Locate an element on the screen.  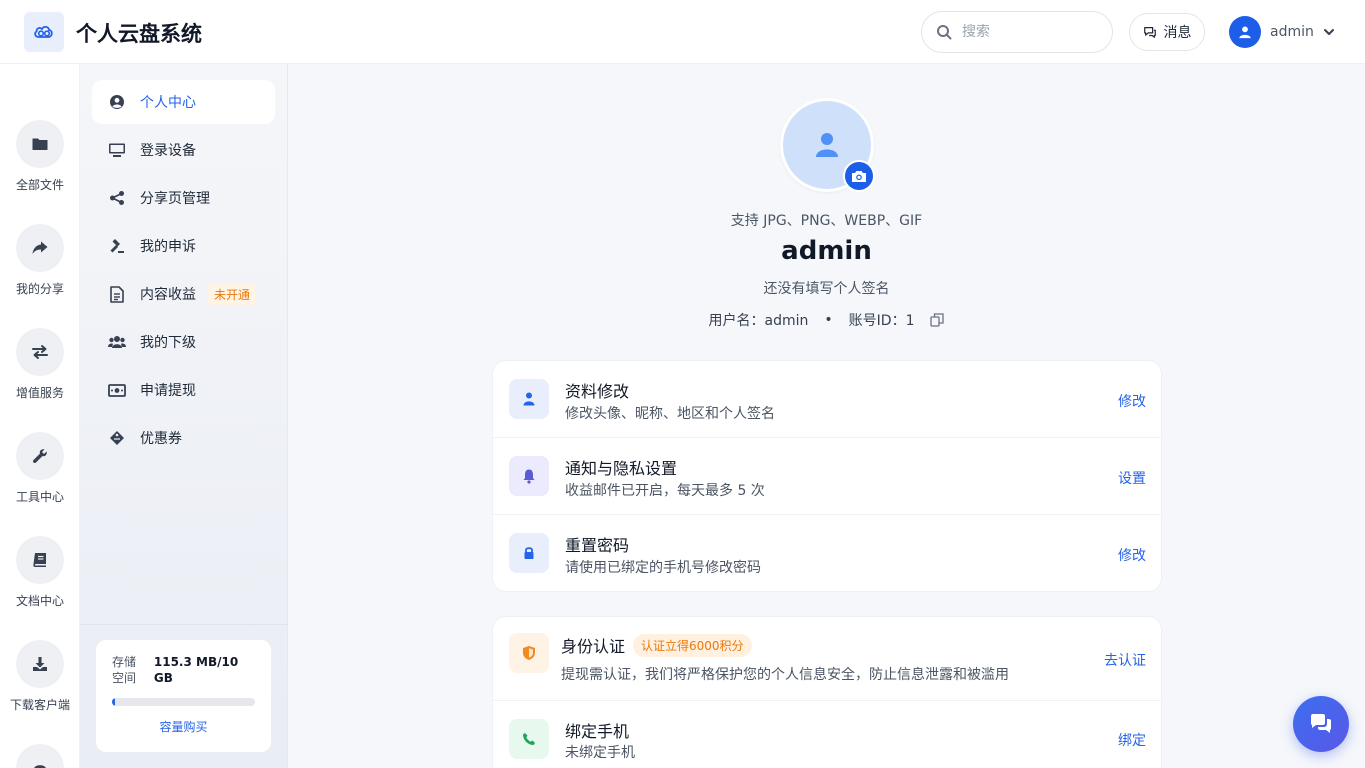
row-title: 重置密码 is located at coordinates (597, 545).